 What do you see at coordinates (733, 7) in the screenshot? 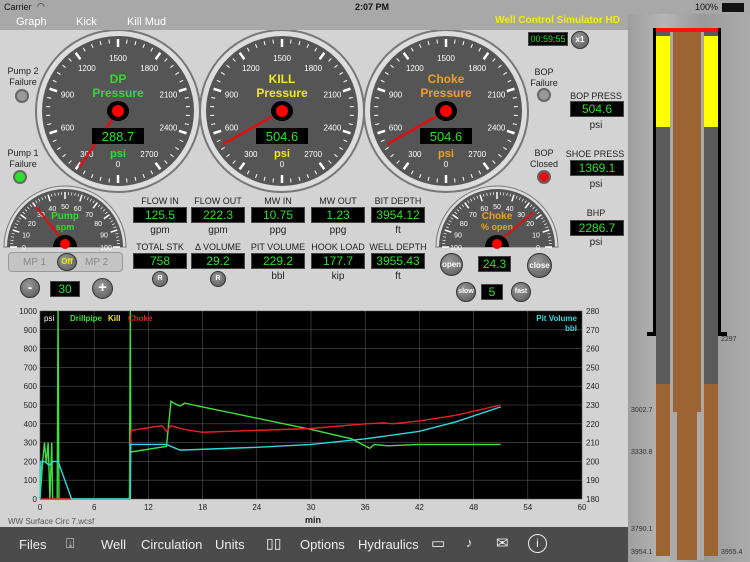
I see `battery-icon` at bounding box center [733, 7].